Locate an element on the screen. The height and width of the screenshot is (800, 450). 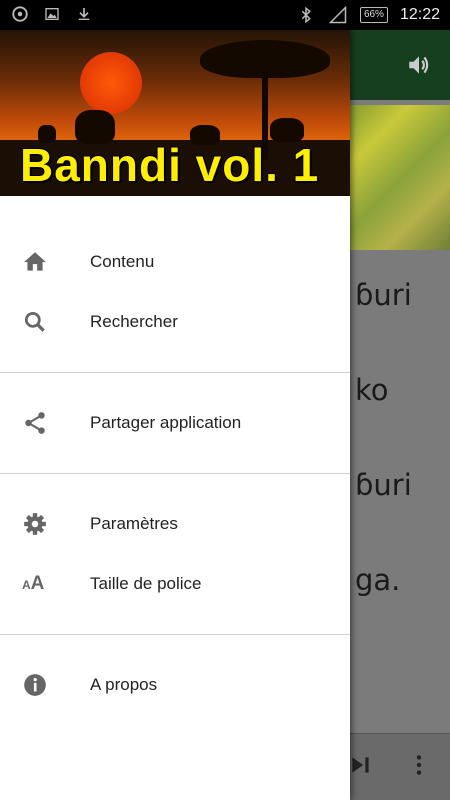
menu-item-parametres: Paramètres is located at coordinates (175, 524).